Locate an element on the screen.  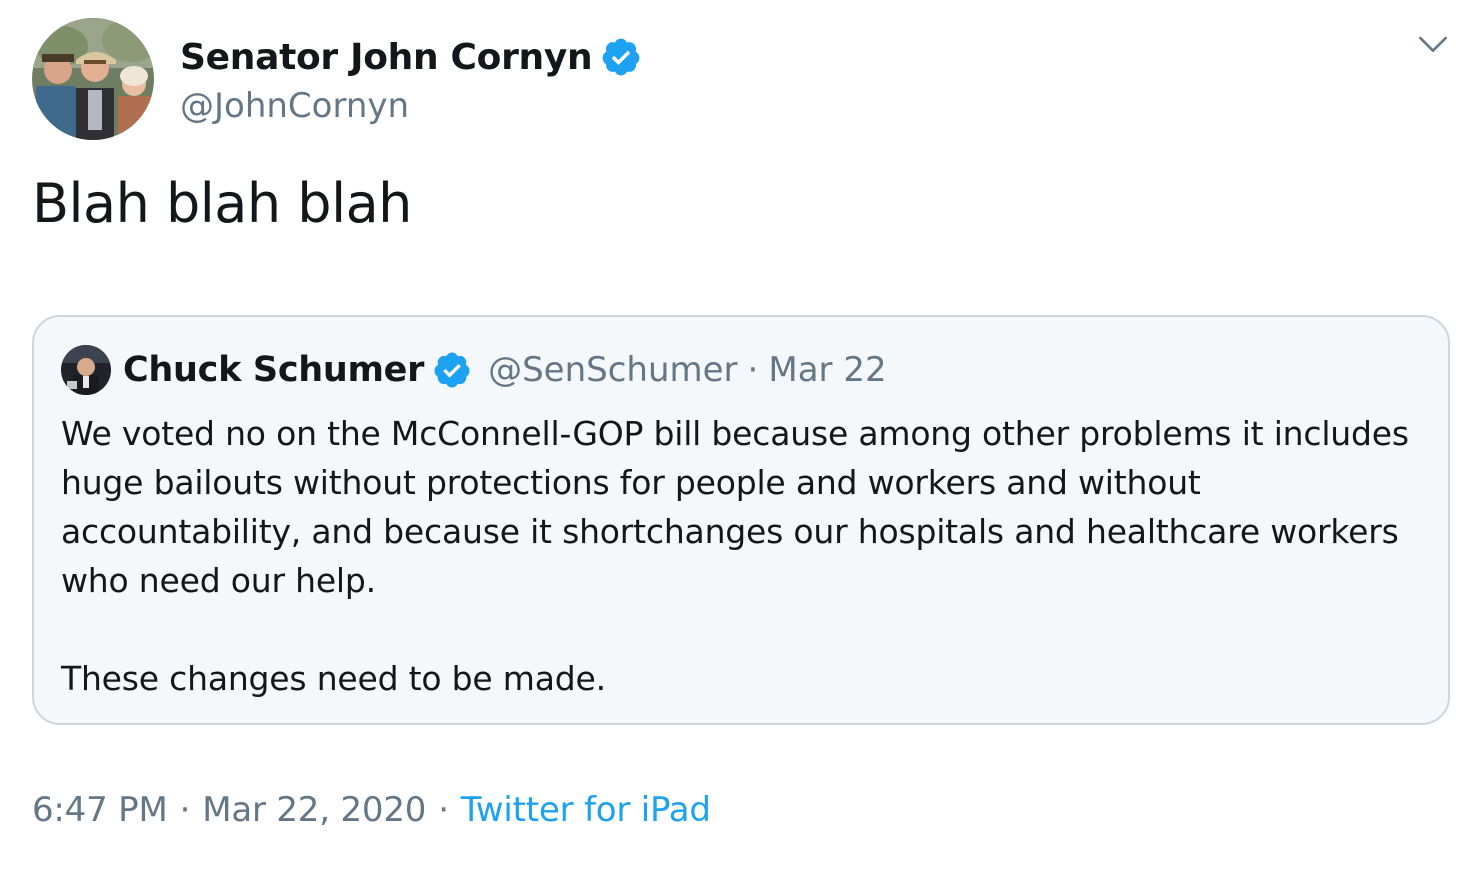
tweet-text: Blah blah blah is located at coordinates (222, 203).